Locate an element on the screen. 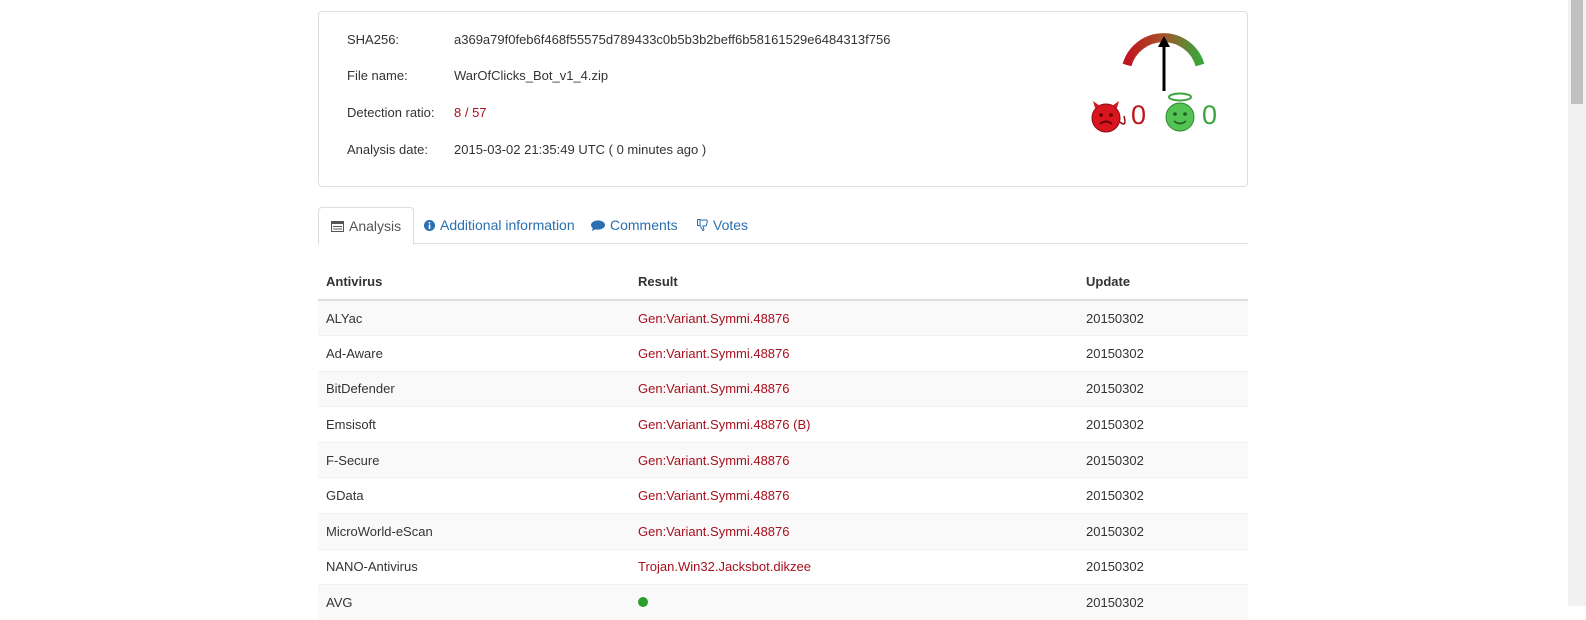 This screenshot has width=1586, height=620. scrollbar-thumb is located at coordinates (1577, 52).